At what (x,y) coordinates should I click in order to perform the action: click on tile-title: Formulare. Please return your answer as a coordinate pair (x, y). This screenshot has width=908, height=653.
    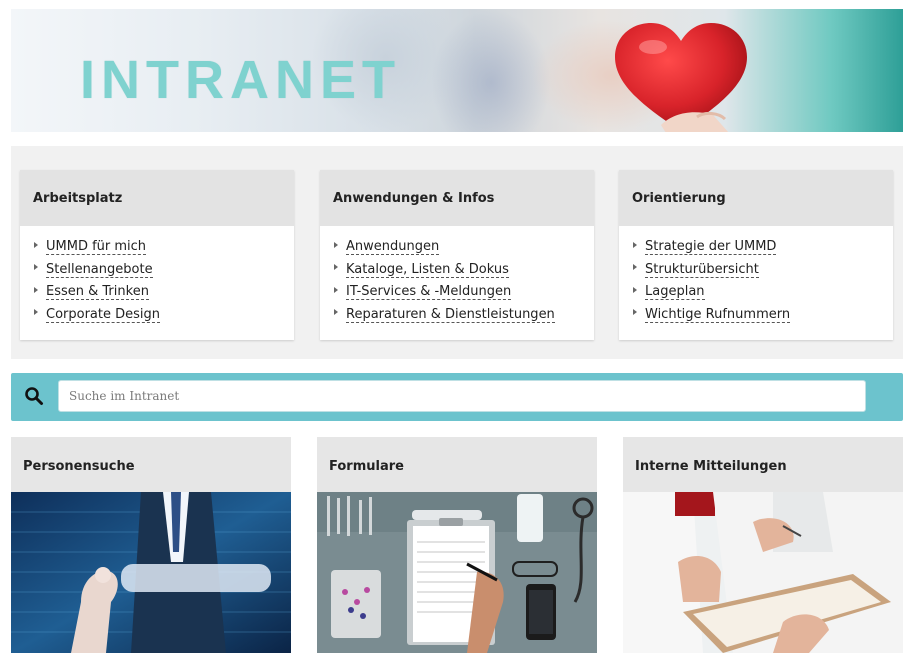
    Looking at the image, I should click on (457, 464).